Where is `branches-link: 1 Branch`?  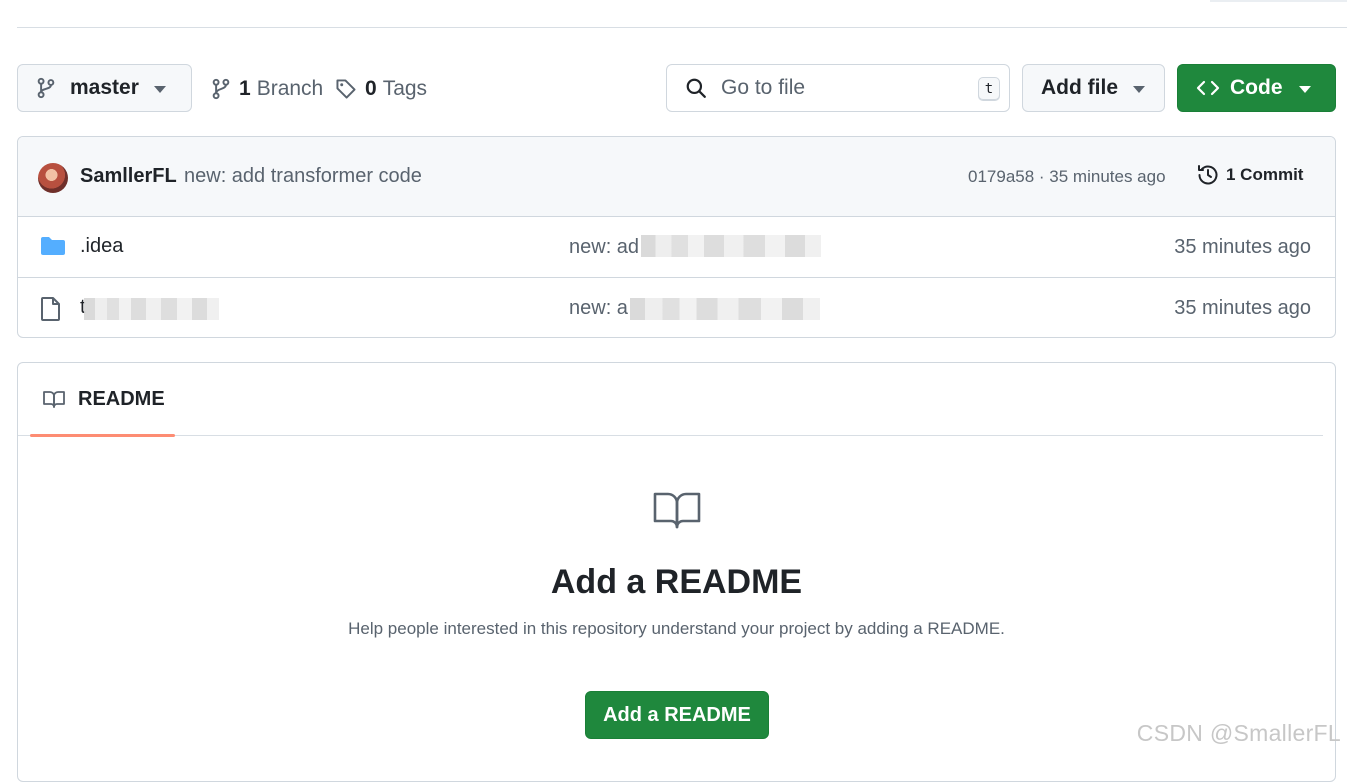 branches-link: 1 Branch is located at coordinates (267, 89).